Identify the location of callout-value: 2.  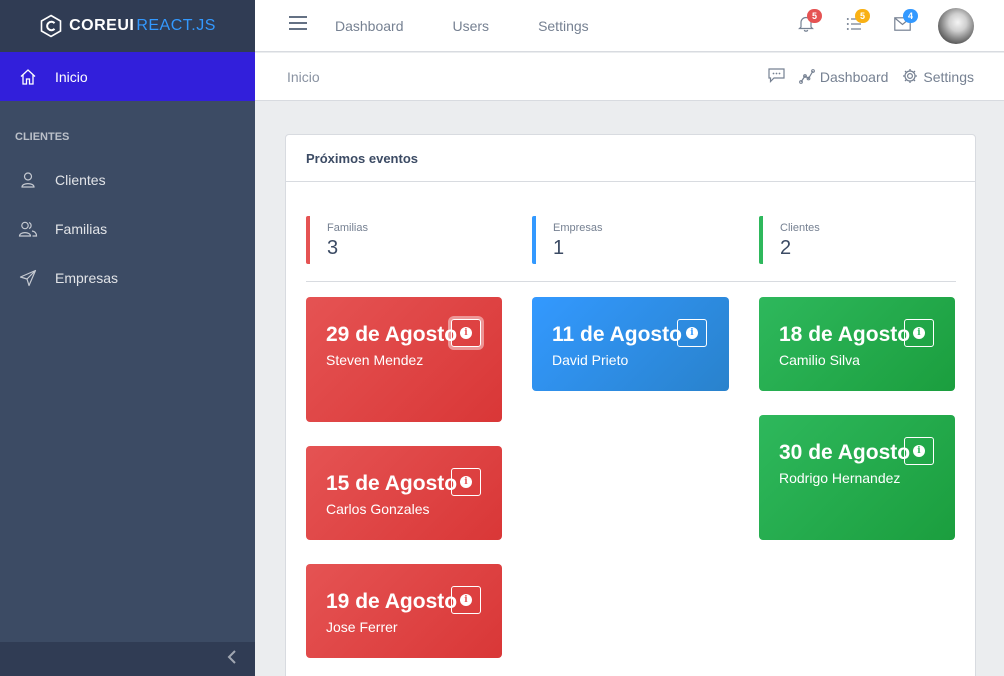
(786, 248).